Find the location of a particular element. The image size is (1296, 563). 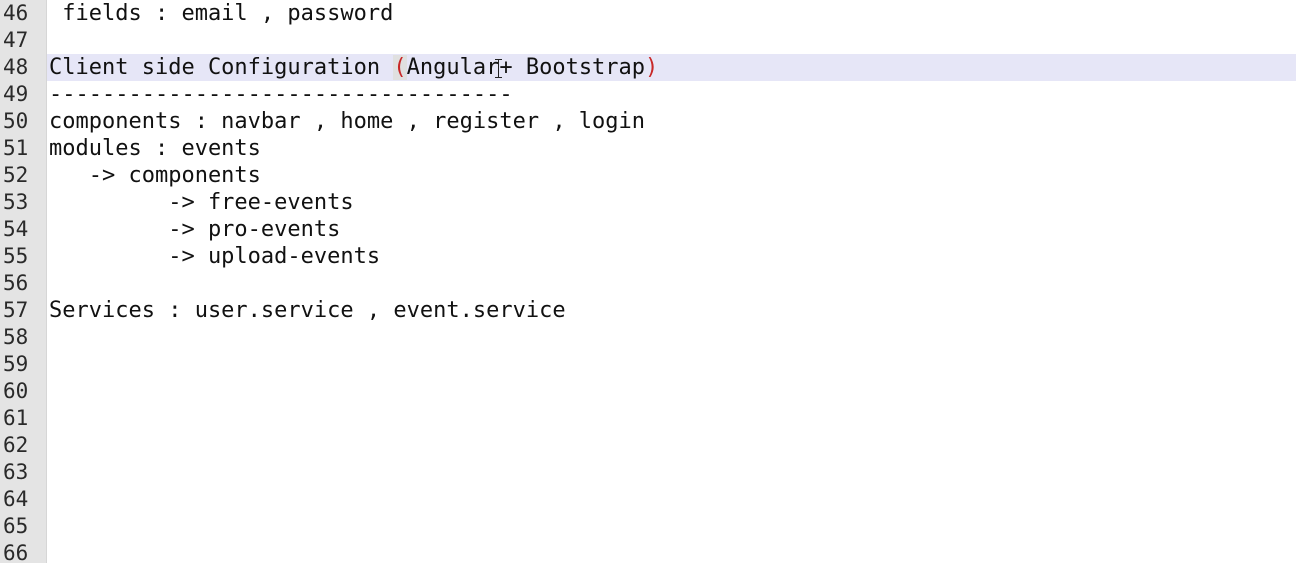

line-number: 47 is located at coordinates (16, 40).